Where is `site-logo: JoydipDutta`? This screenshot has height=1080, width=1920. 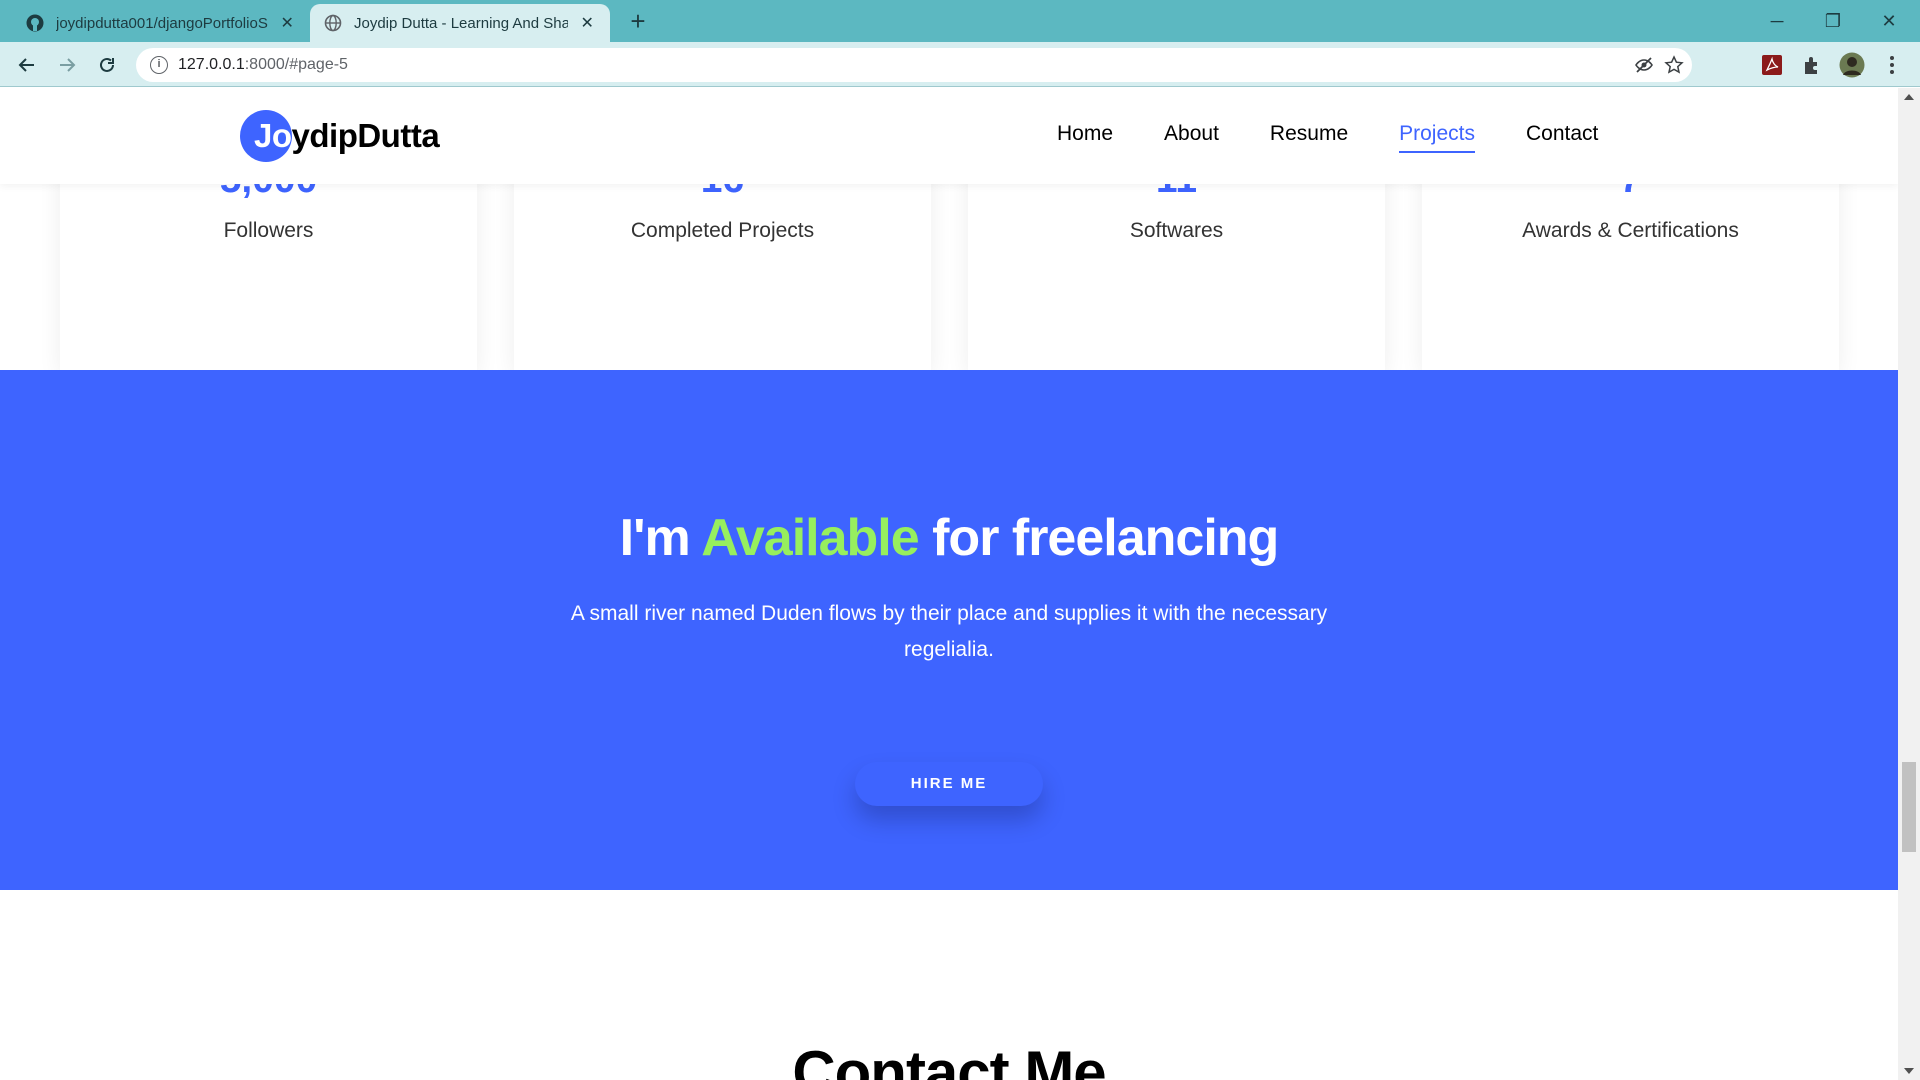 site-logo: JoydipDutta is located at coordinates (340, 136).